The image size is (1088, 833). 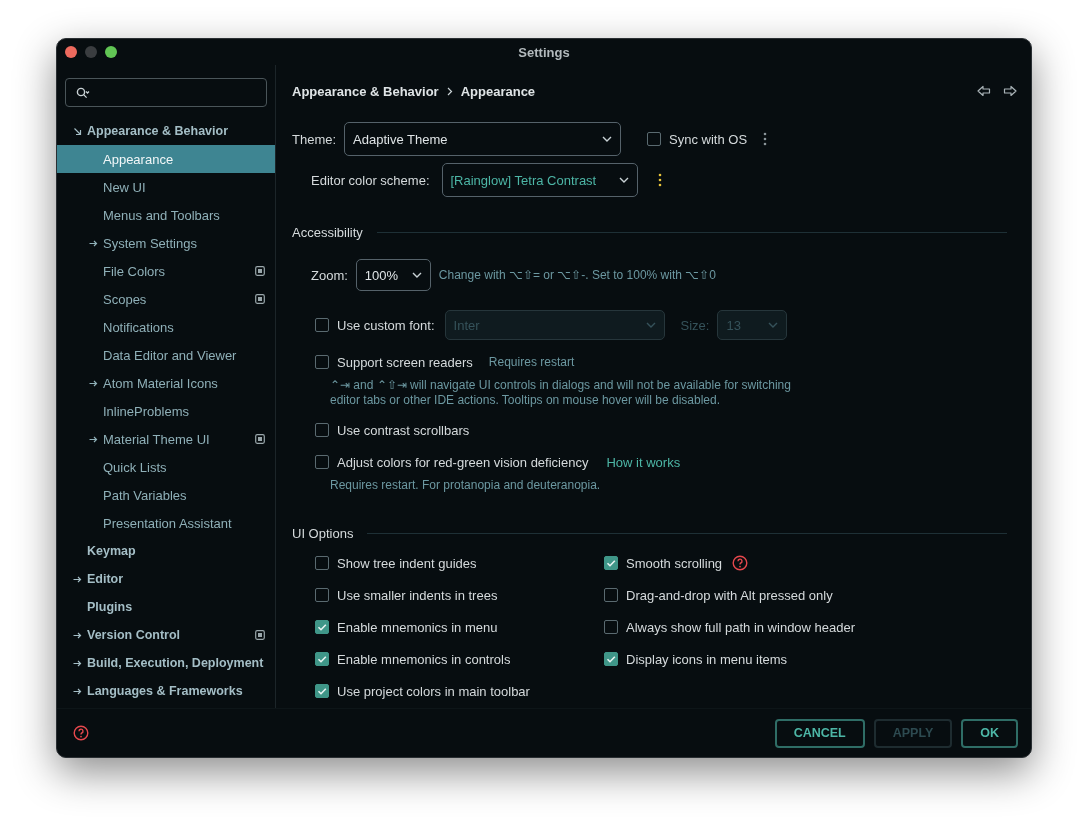 What do you see at coordinates (166, 663) in the screenshot?
I see `sidebar-item: Build, Execution, Deployment` at bounding box center [166, 663].